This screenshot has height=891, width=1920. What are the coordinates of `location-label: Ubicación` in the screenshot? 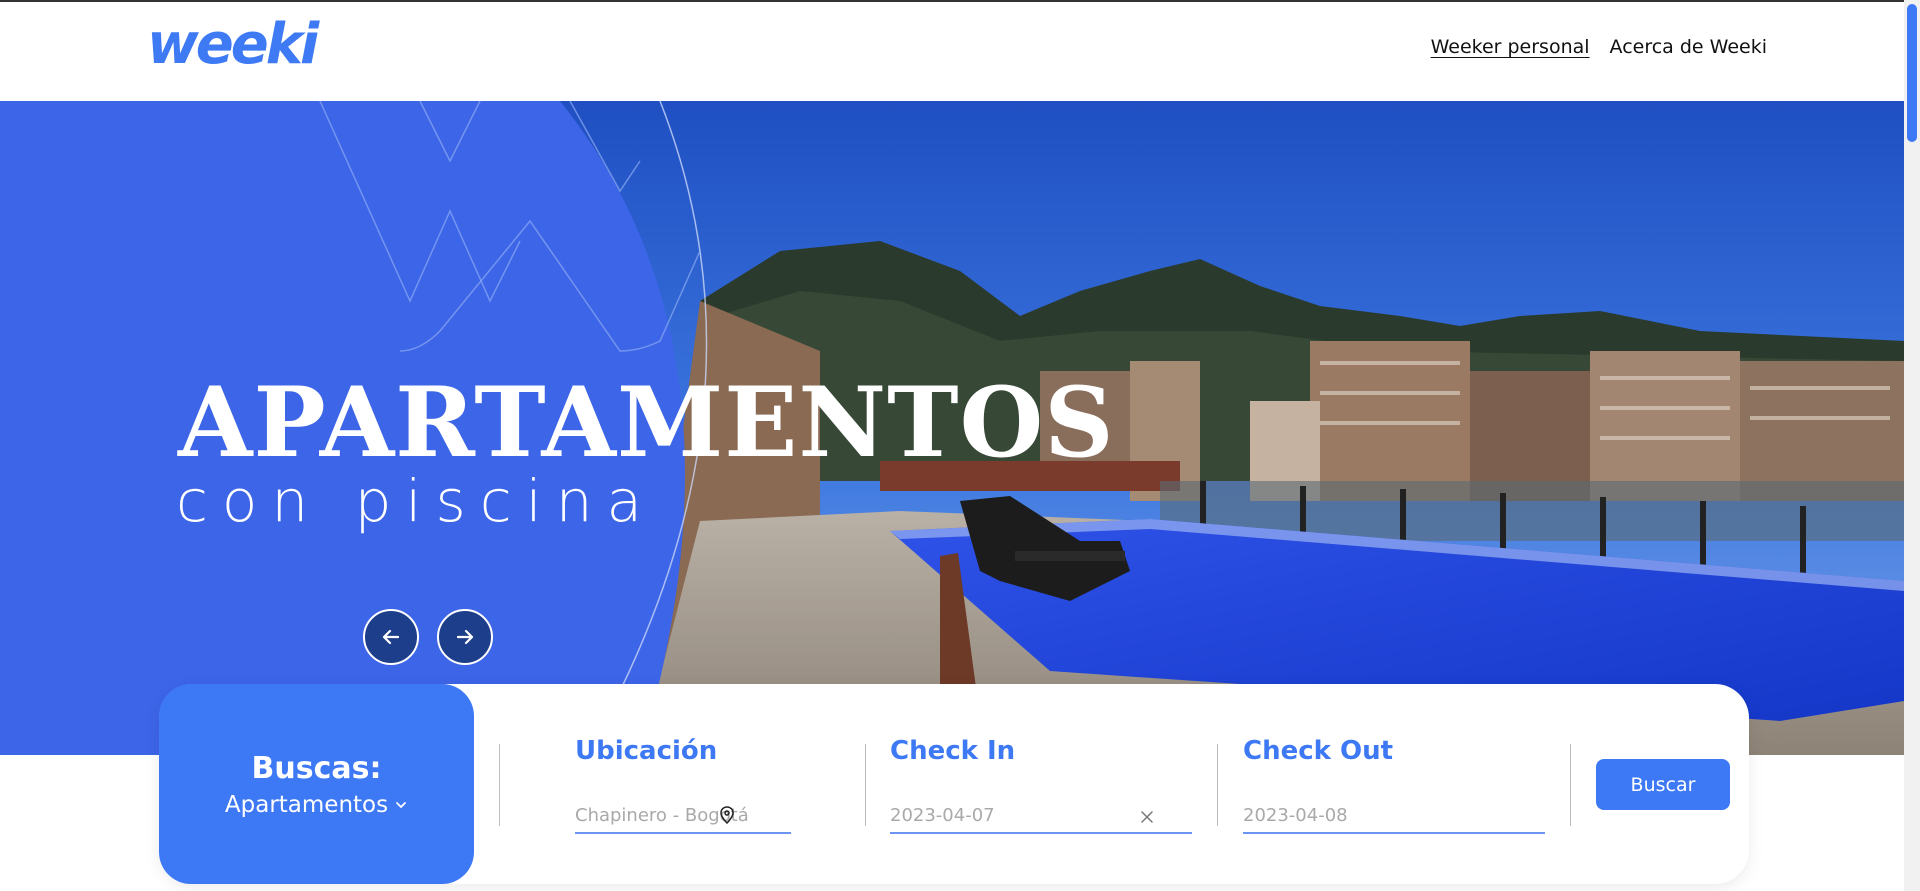 It's located at (646, 751).